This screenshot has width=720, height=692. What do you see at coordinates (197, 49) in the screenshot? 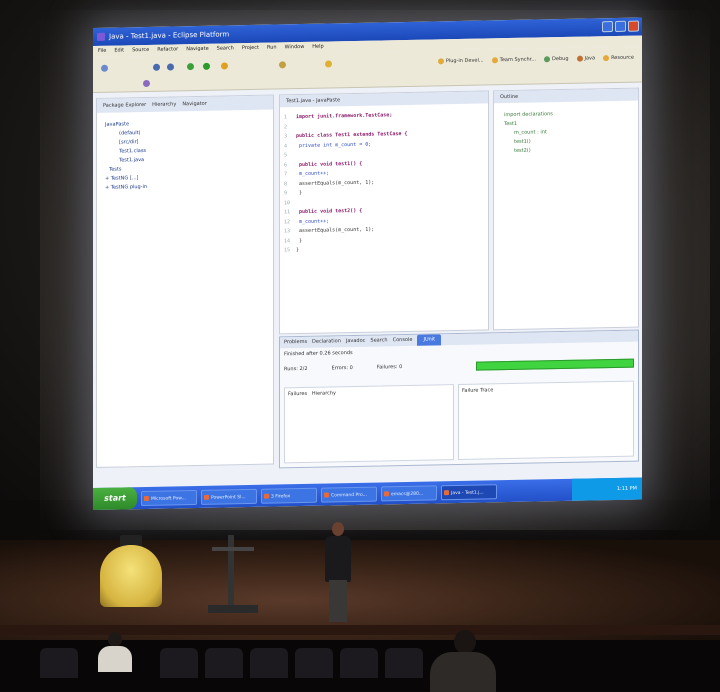
I see `menu-navigate: Navigate` at bounding box center [197, 49].